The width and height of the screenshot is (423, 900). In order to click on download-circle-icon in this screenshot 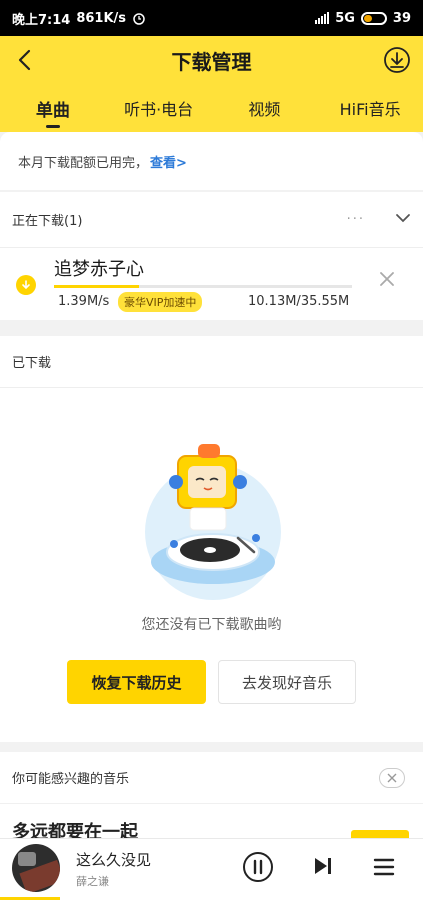, I will do `click(397, 60)`.